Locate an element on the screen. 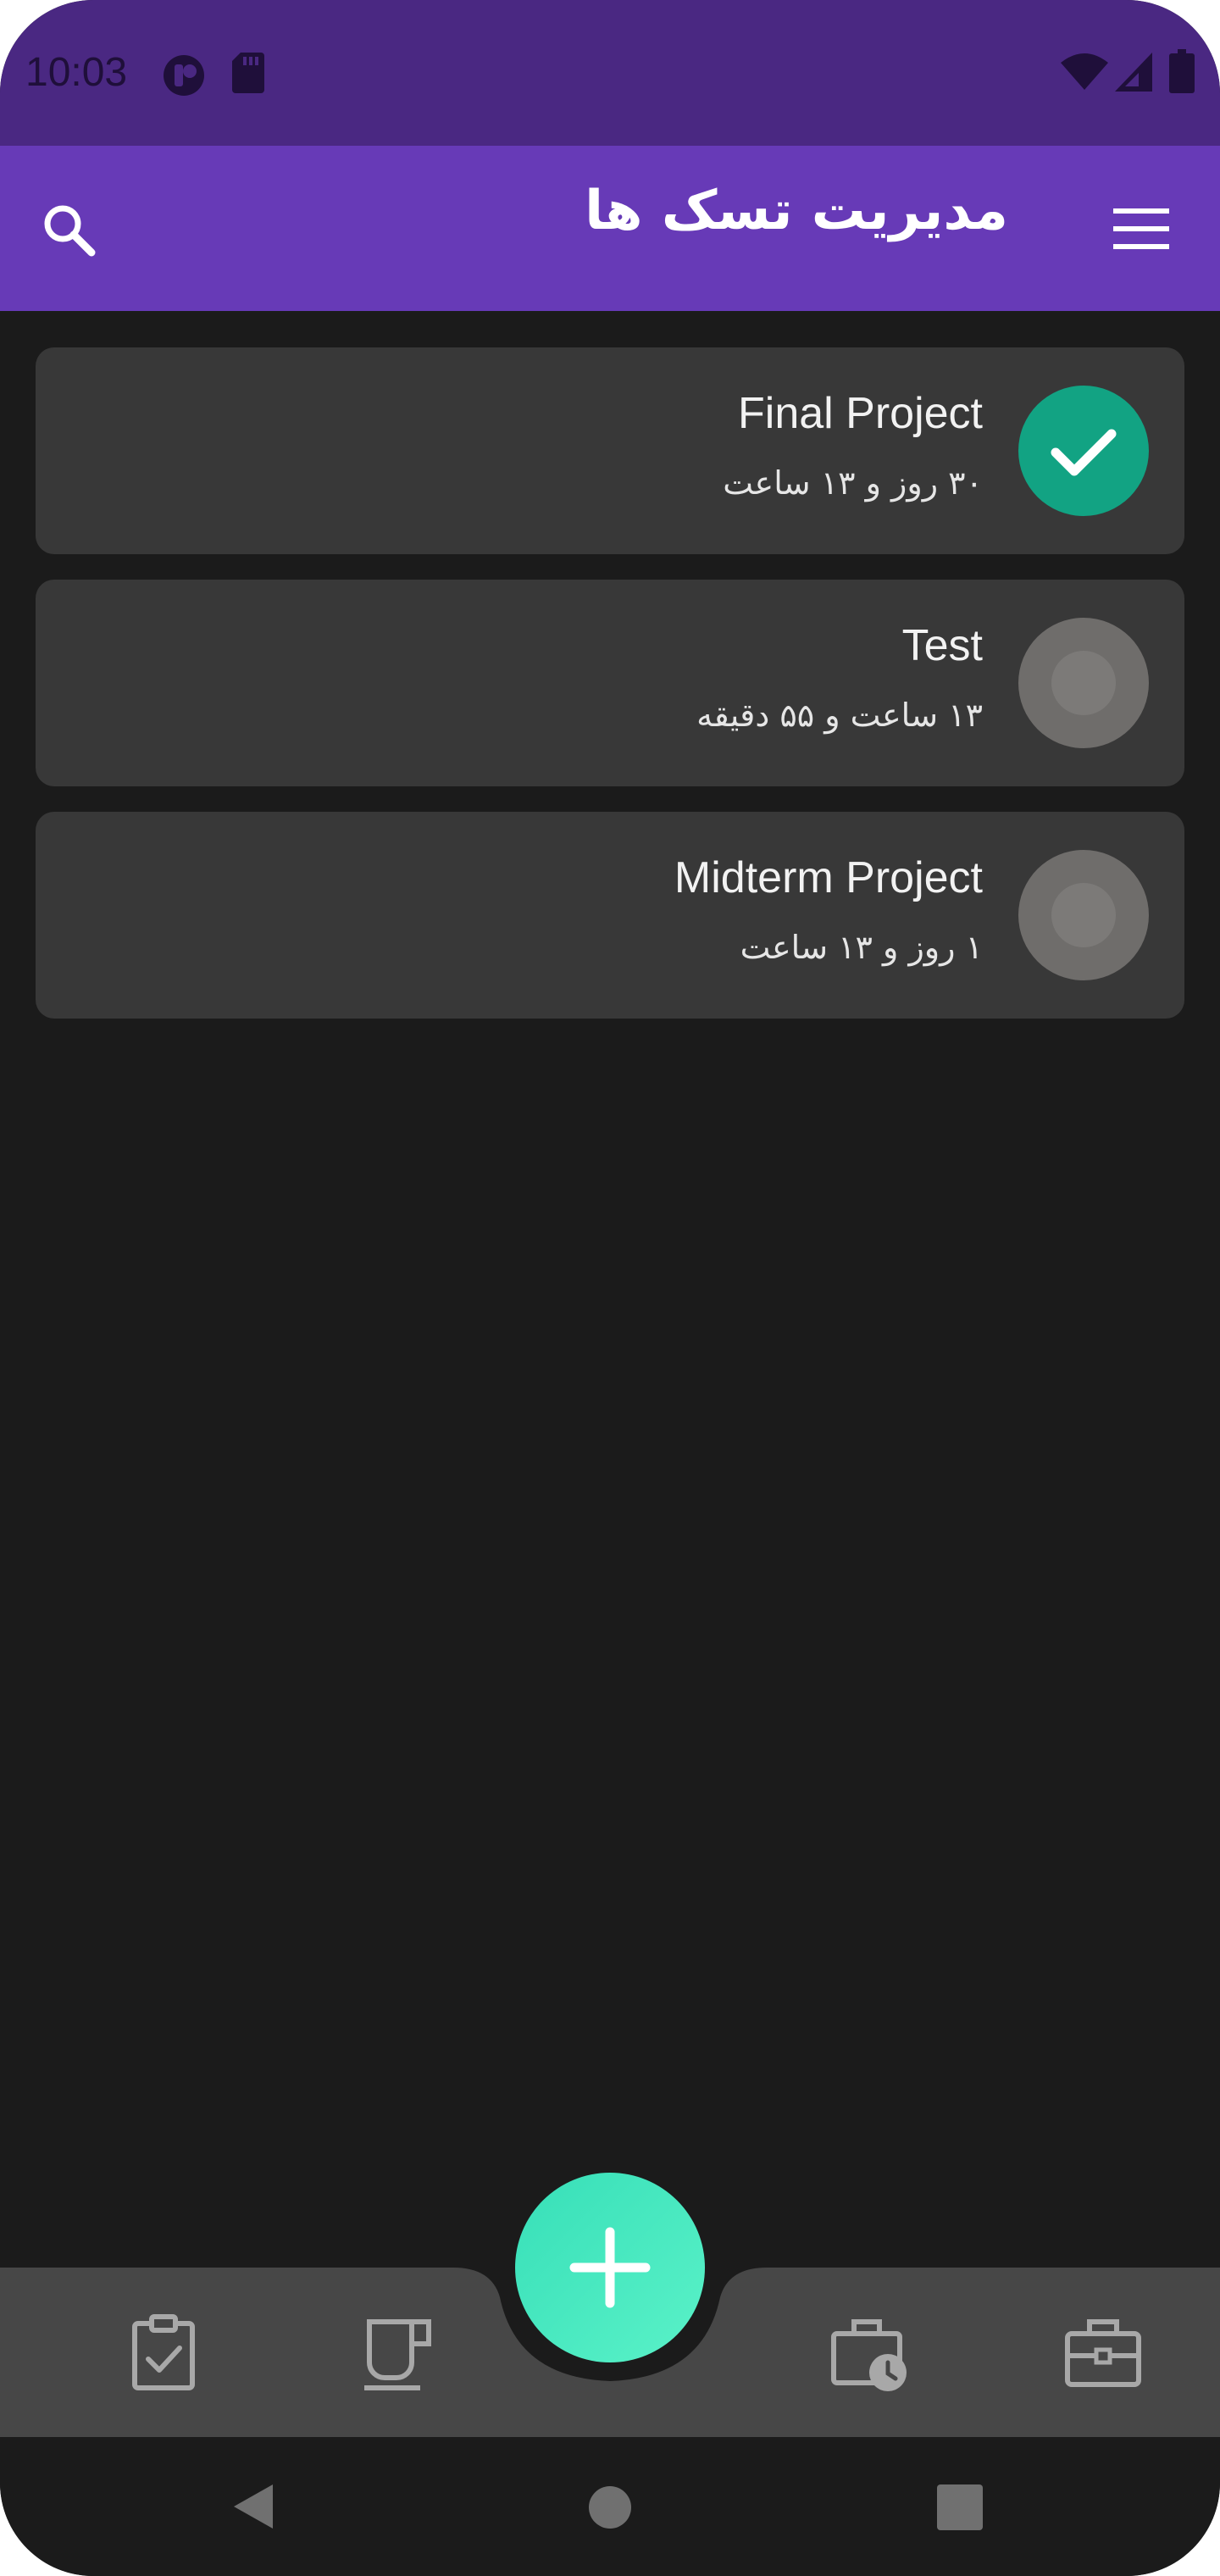 This screenshot has height=2576, width=1220. task-title: Final Project is located at coordinates (860, 413).